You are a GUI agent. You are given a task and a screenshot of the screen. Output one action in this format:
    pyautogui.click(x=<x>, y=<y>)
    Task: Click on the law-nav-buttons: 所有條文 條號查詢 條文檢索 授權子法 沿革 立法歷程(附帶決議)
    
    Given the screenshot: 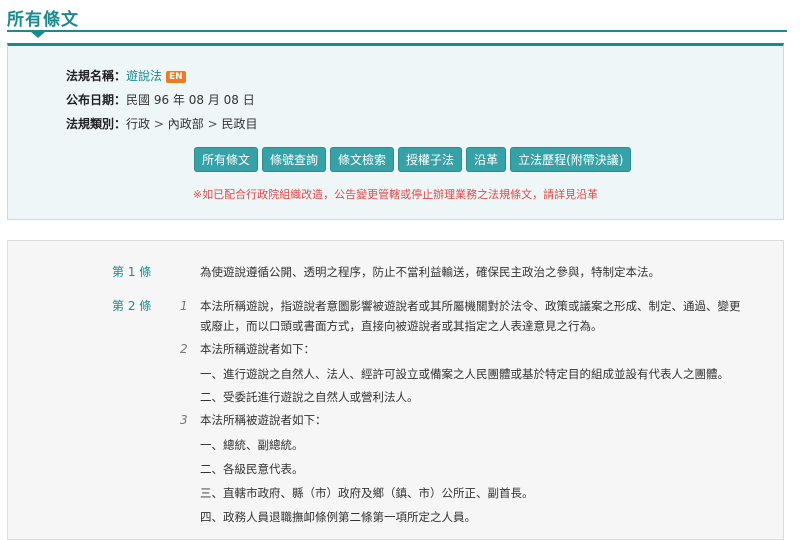 What is the action you would take?
    pyautogui.click(x=414, y=159)
    